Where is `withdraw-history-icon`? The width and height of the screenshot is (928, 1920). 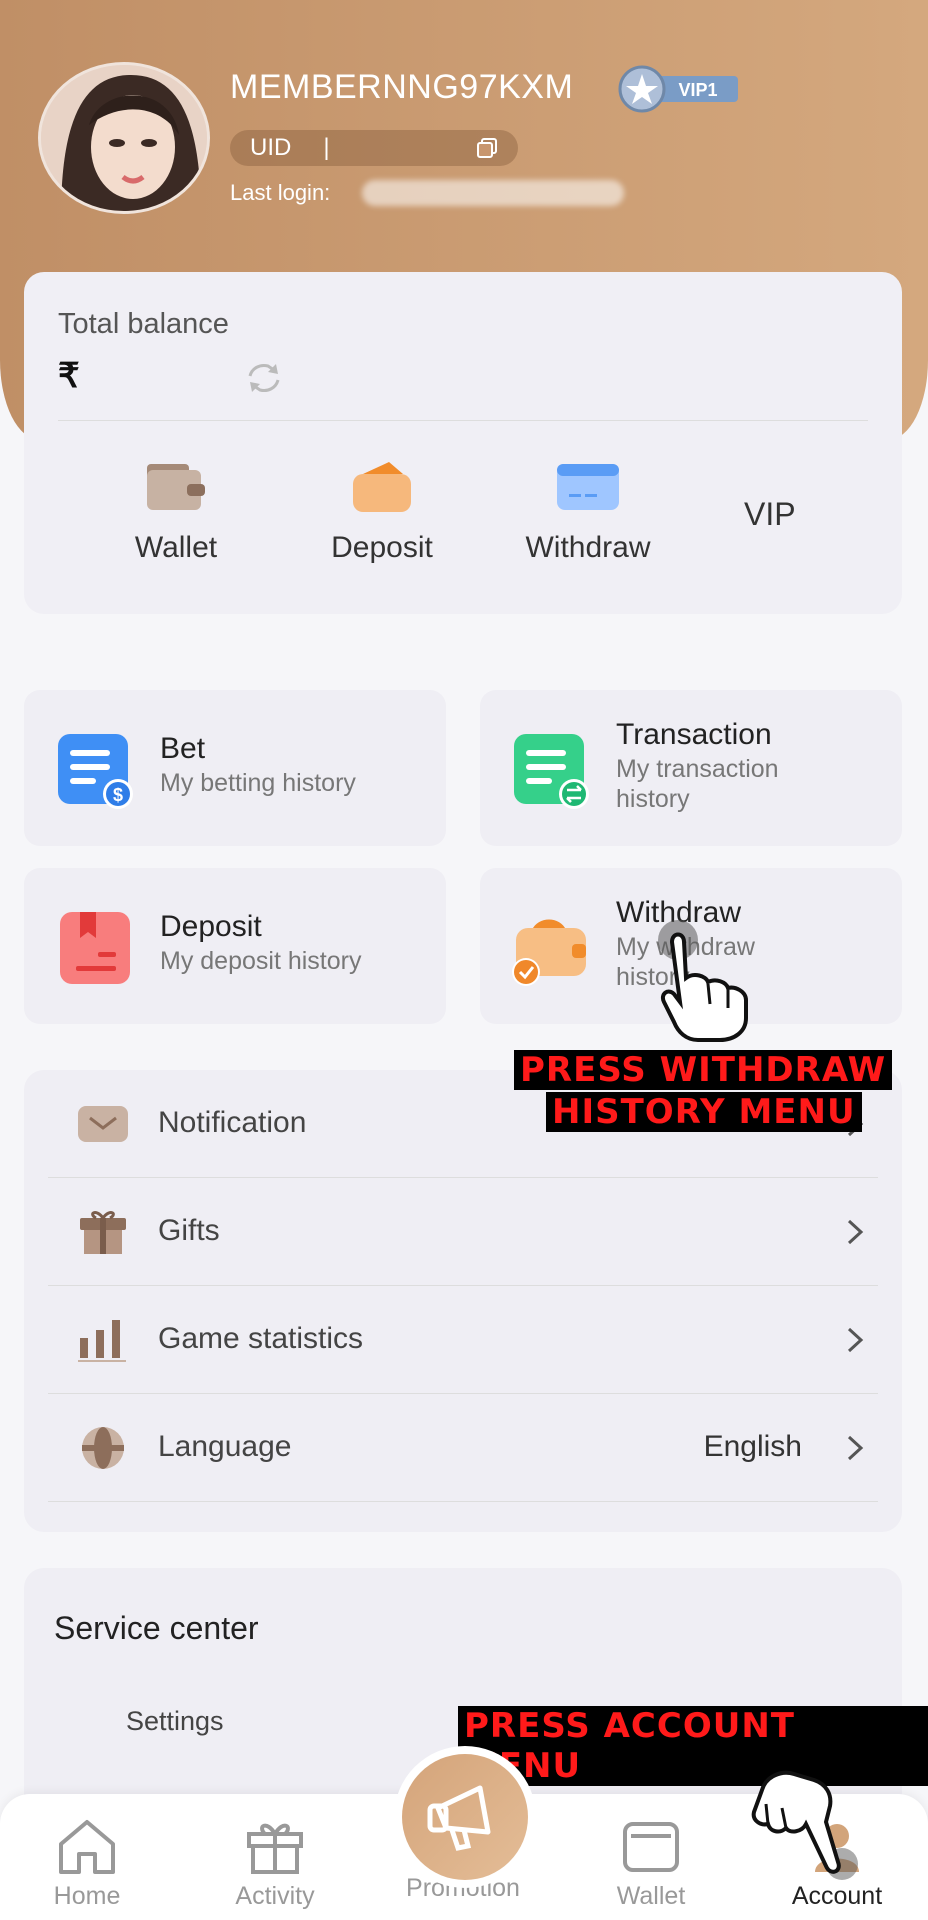
withdraw-history-icon is located at coordinates (549, 952).